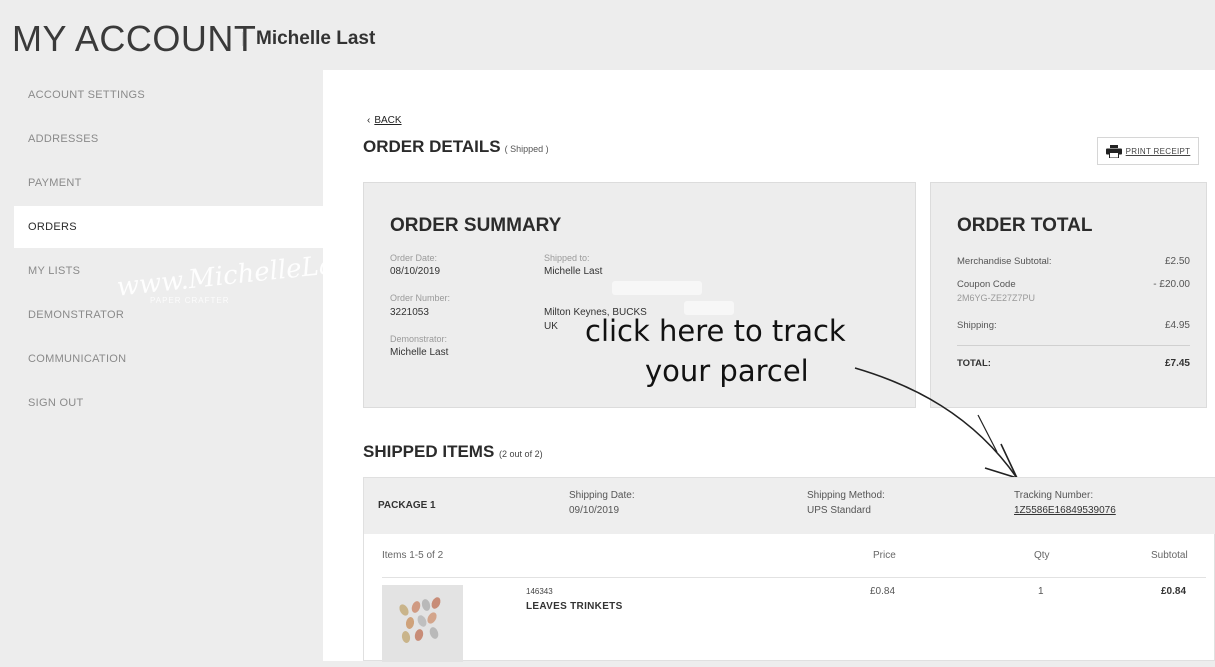 This screenshot has height=667, width=1215. I want to click on page-header: MY ACCOUNT Michelle Last, so click(607, 35).